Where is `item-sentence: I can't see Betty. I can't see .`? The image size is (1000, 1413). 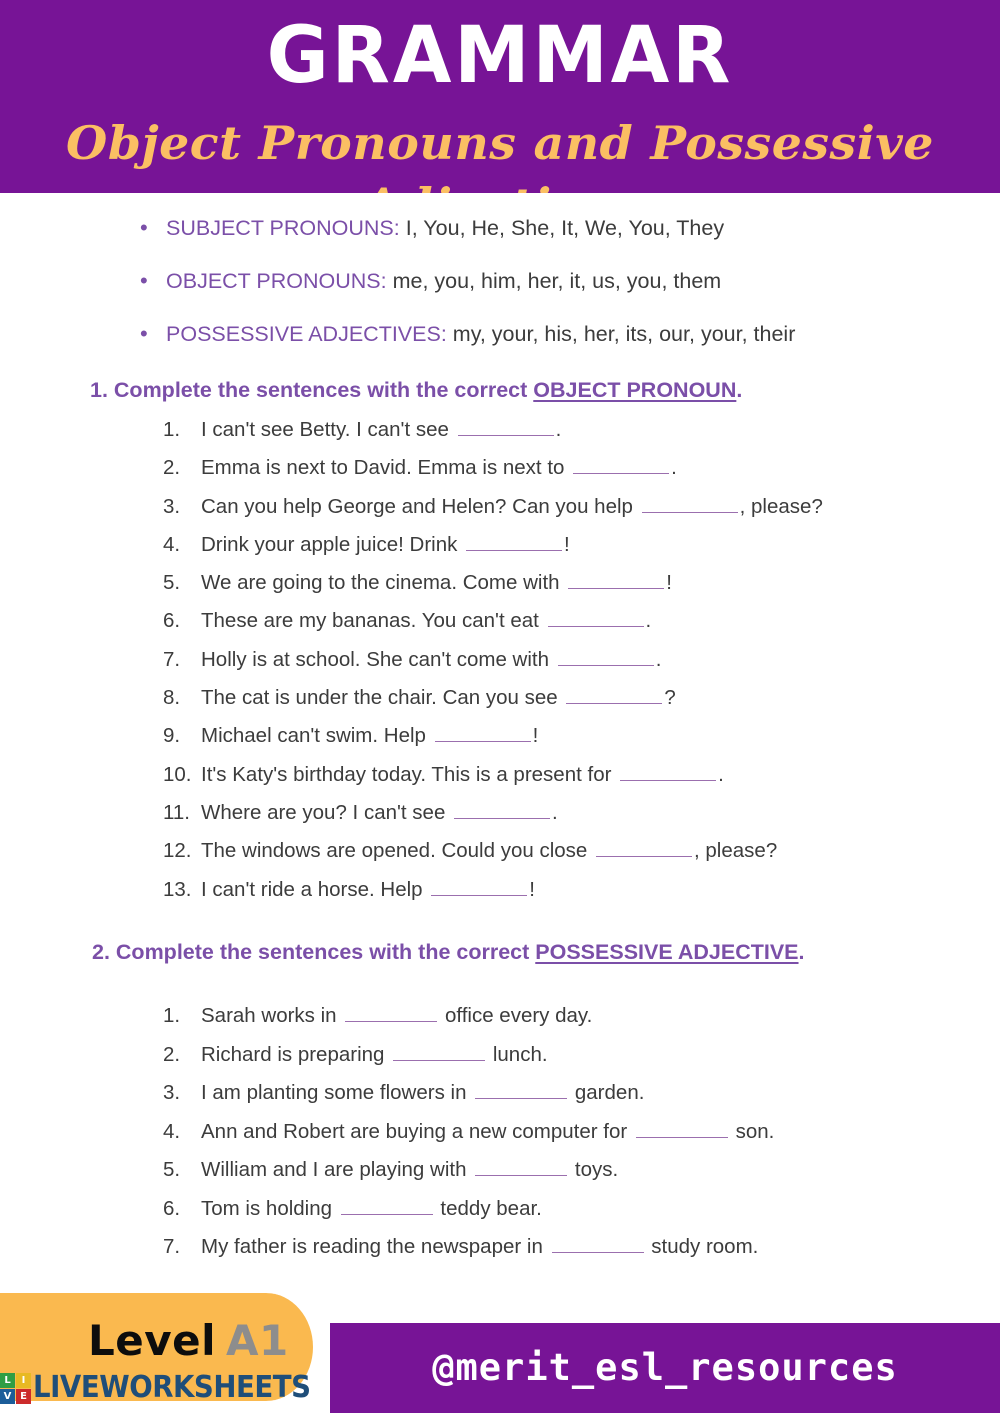 item-sentence: I can't see Betty. I can't see . is located at coordinates (381, 429).